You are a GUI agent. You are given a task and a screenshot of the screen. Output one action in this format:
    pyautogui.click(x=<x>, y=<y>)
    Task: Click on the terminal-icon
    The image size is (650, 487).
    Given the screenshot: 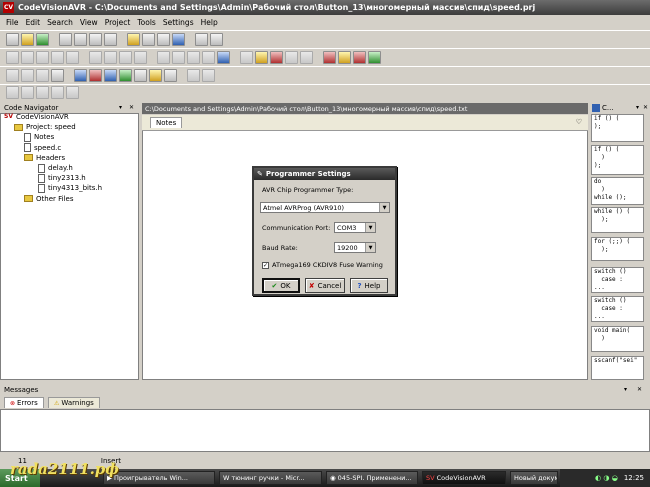 What is the action you would take?
    pyautogui.click(x=125, y=75)
    